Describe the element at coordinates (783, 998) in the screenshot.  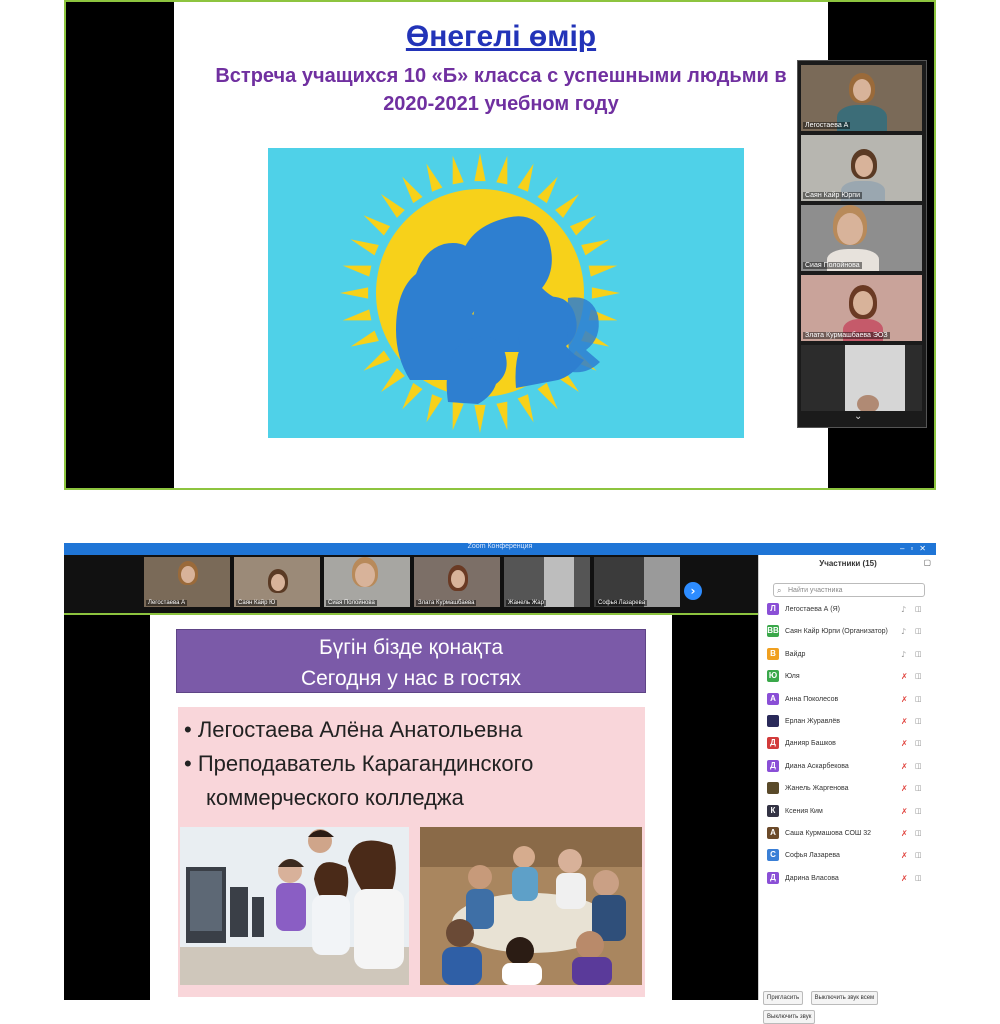
I see `invite-button: Пригласить` at that location.